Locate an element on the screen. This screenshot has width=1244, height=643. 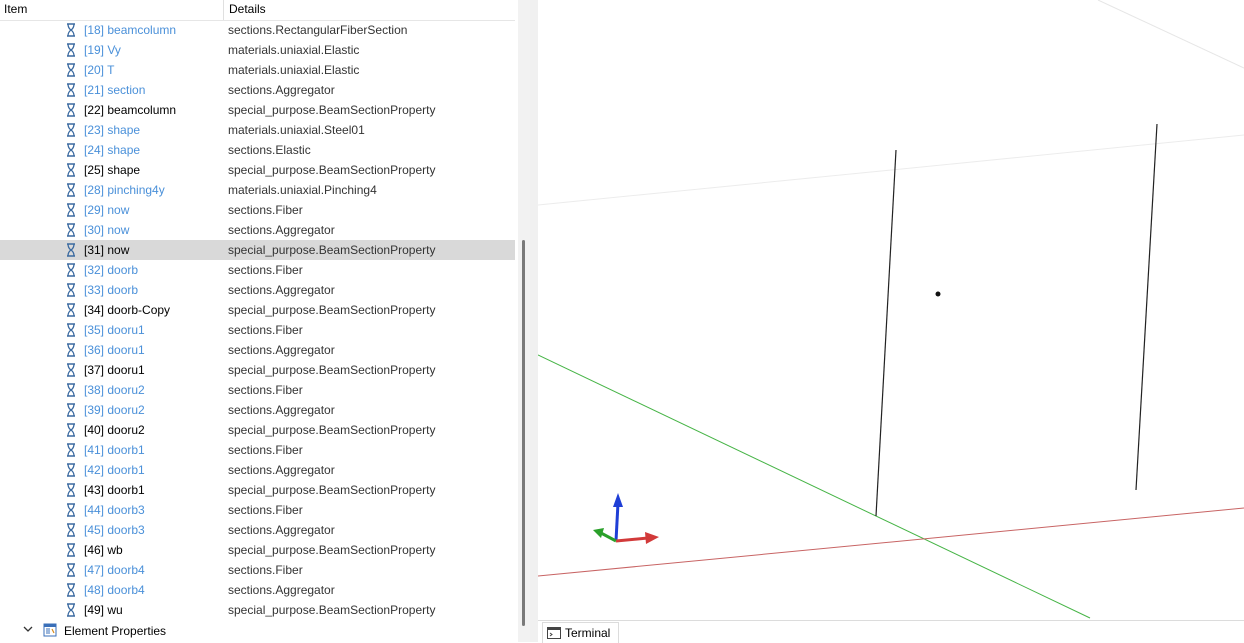
tree-row-name: [49] wu is located at coordinates (103, 610).